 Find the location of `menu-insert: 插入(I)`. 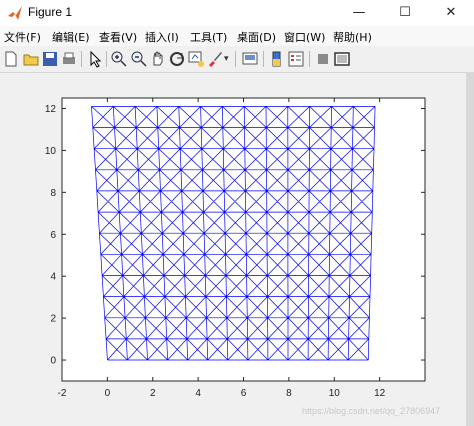

menu-insert: 插入(I) is located at coordinates (162, 37).